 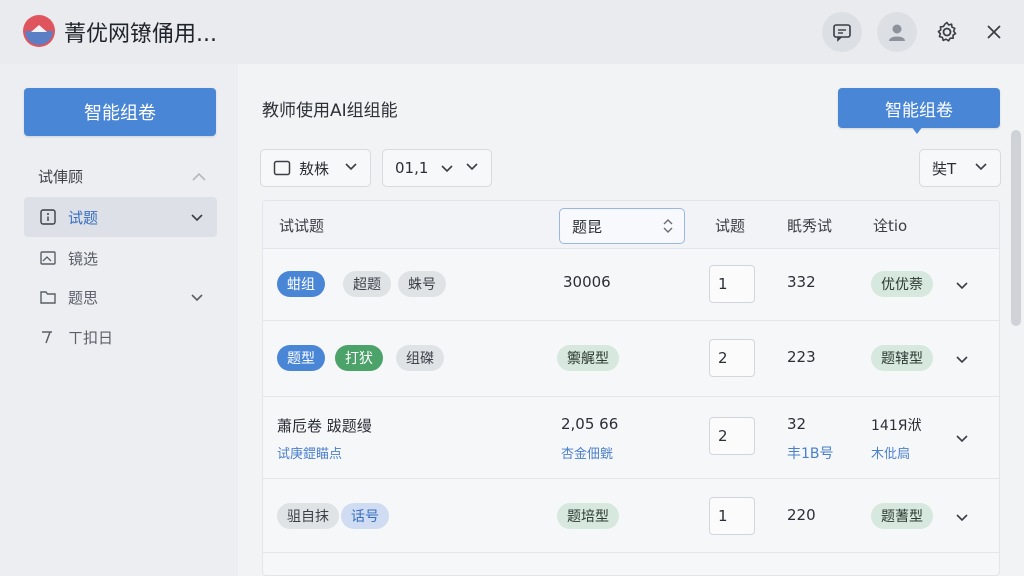 I want to click on table-row: 驵自抹 话号 题培型 1 220 题蓍型, so click(x=631, y=516).